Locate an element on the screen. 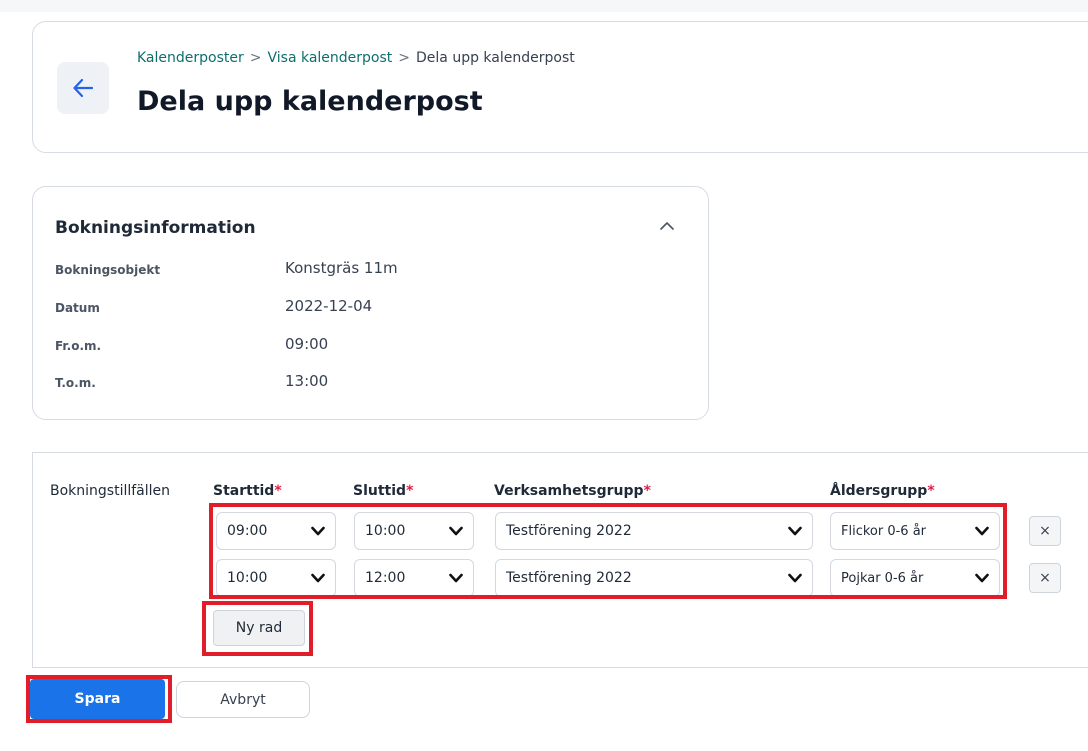 The image size is (1088, 751). start-time-select: 10:00 is located at coordinates (276, 578).